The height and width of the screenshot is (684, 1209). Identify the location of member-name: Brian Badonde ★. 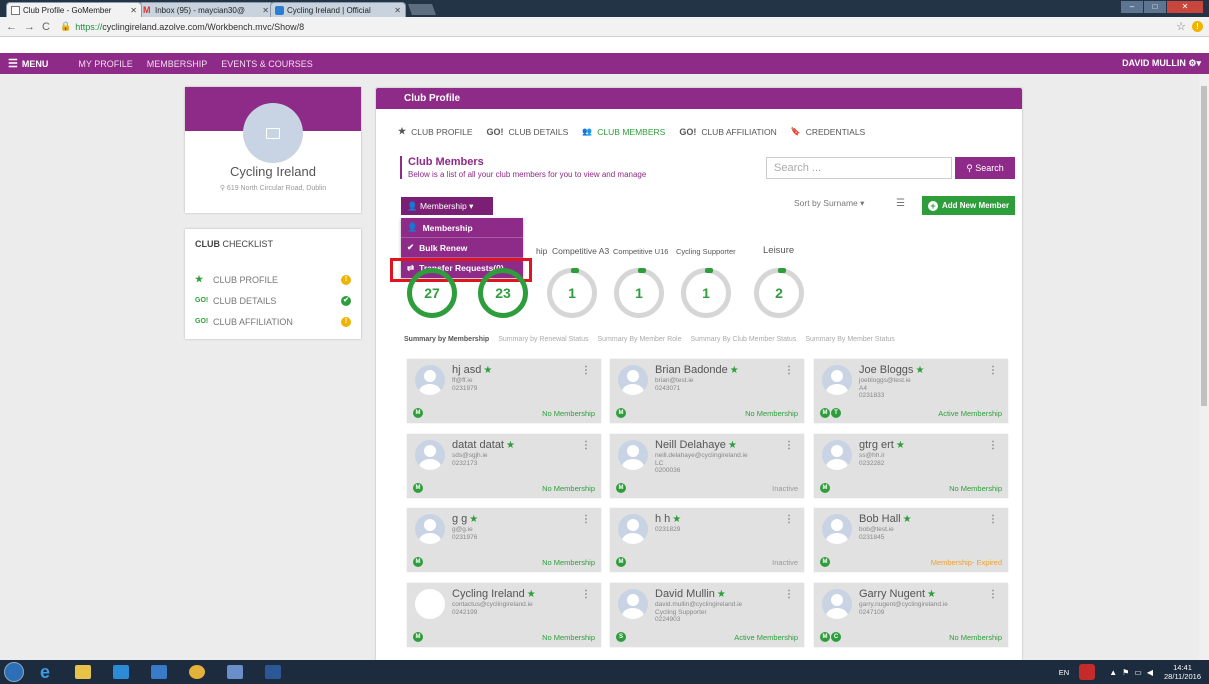
(697, 370).